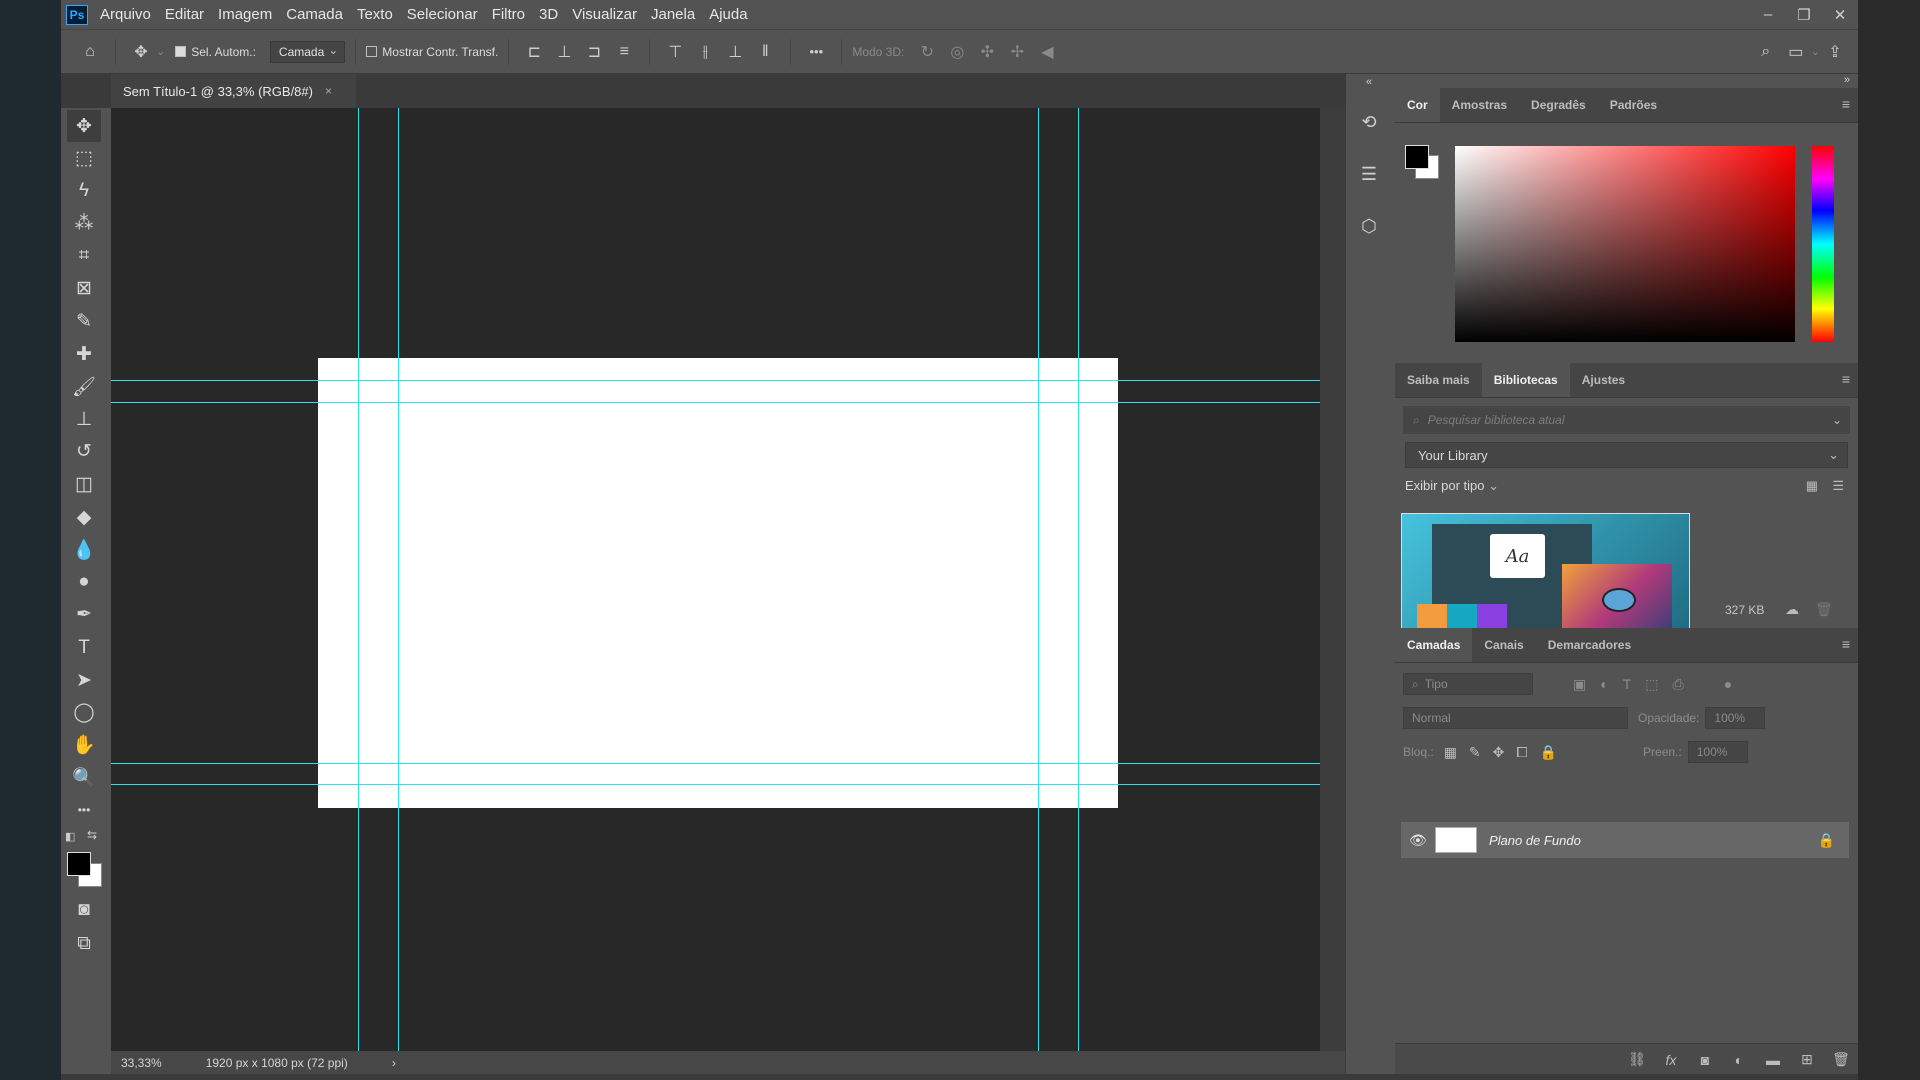 The width and height of the screenshot is (1920, 1080). Describe the element at coordinates (1796, 52) in the screenshot. I see `workspace-icon: ▭` at that location.